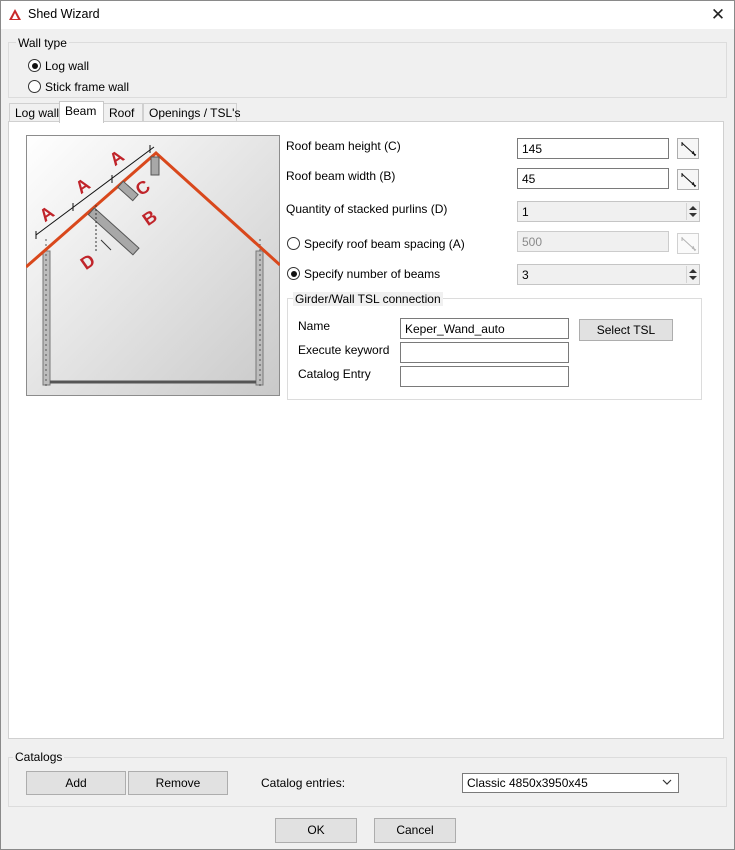  Describe the element at coordinates (692, 274) in the screenshot. I see `number-of-beams-spinner` at that location.